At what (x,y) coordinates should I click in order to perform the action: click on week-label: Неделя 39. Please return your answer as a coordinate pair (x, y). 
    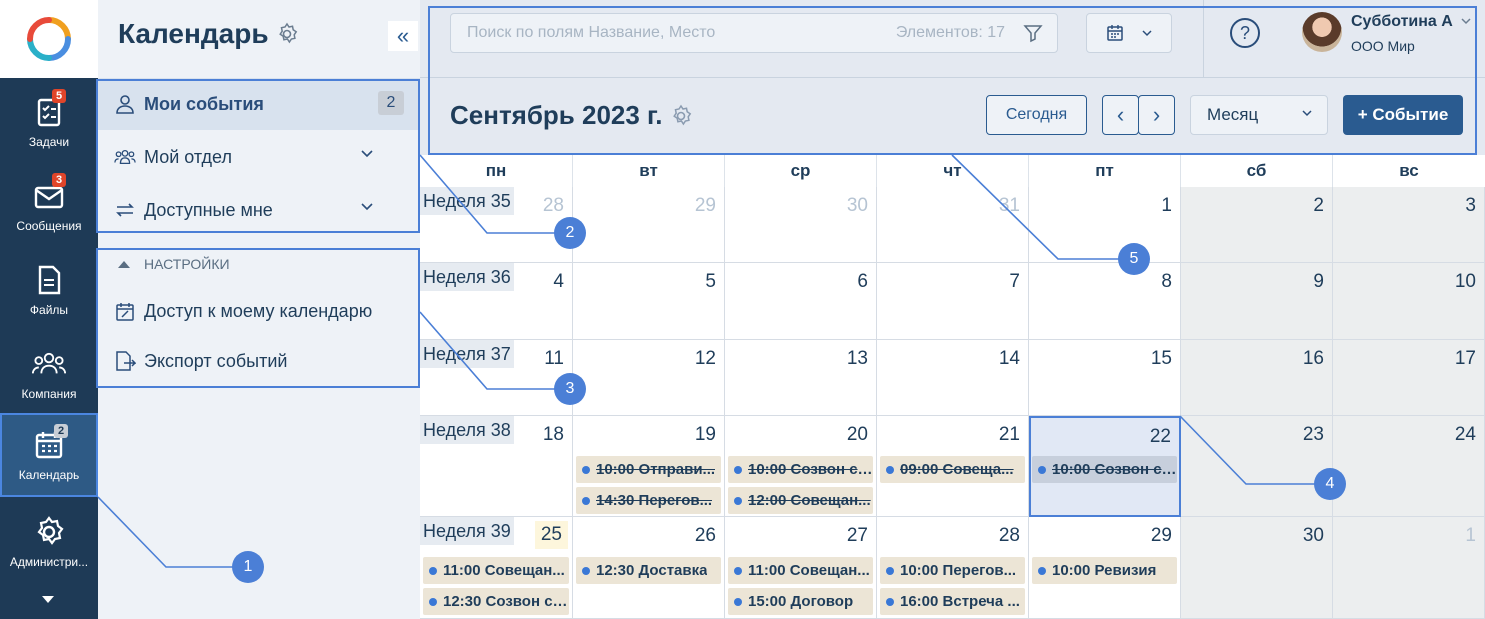
    Looking at the image, I should click on (467, 531).